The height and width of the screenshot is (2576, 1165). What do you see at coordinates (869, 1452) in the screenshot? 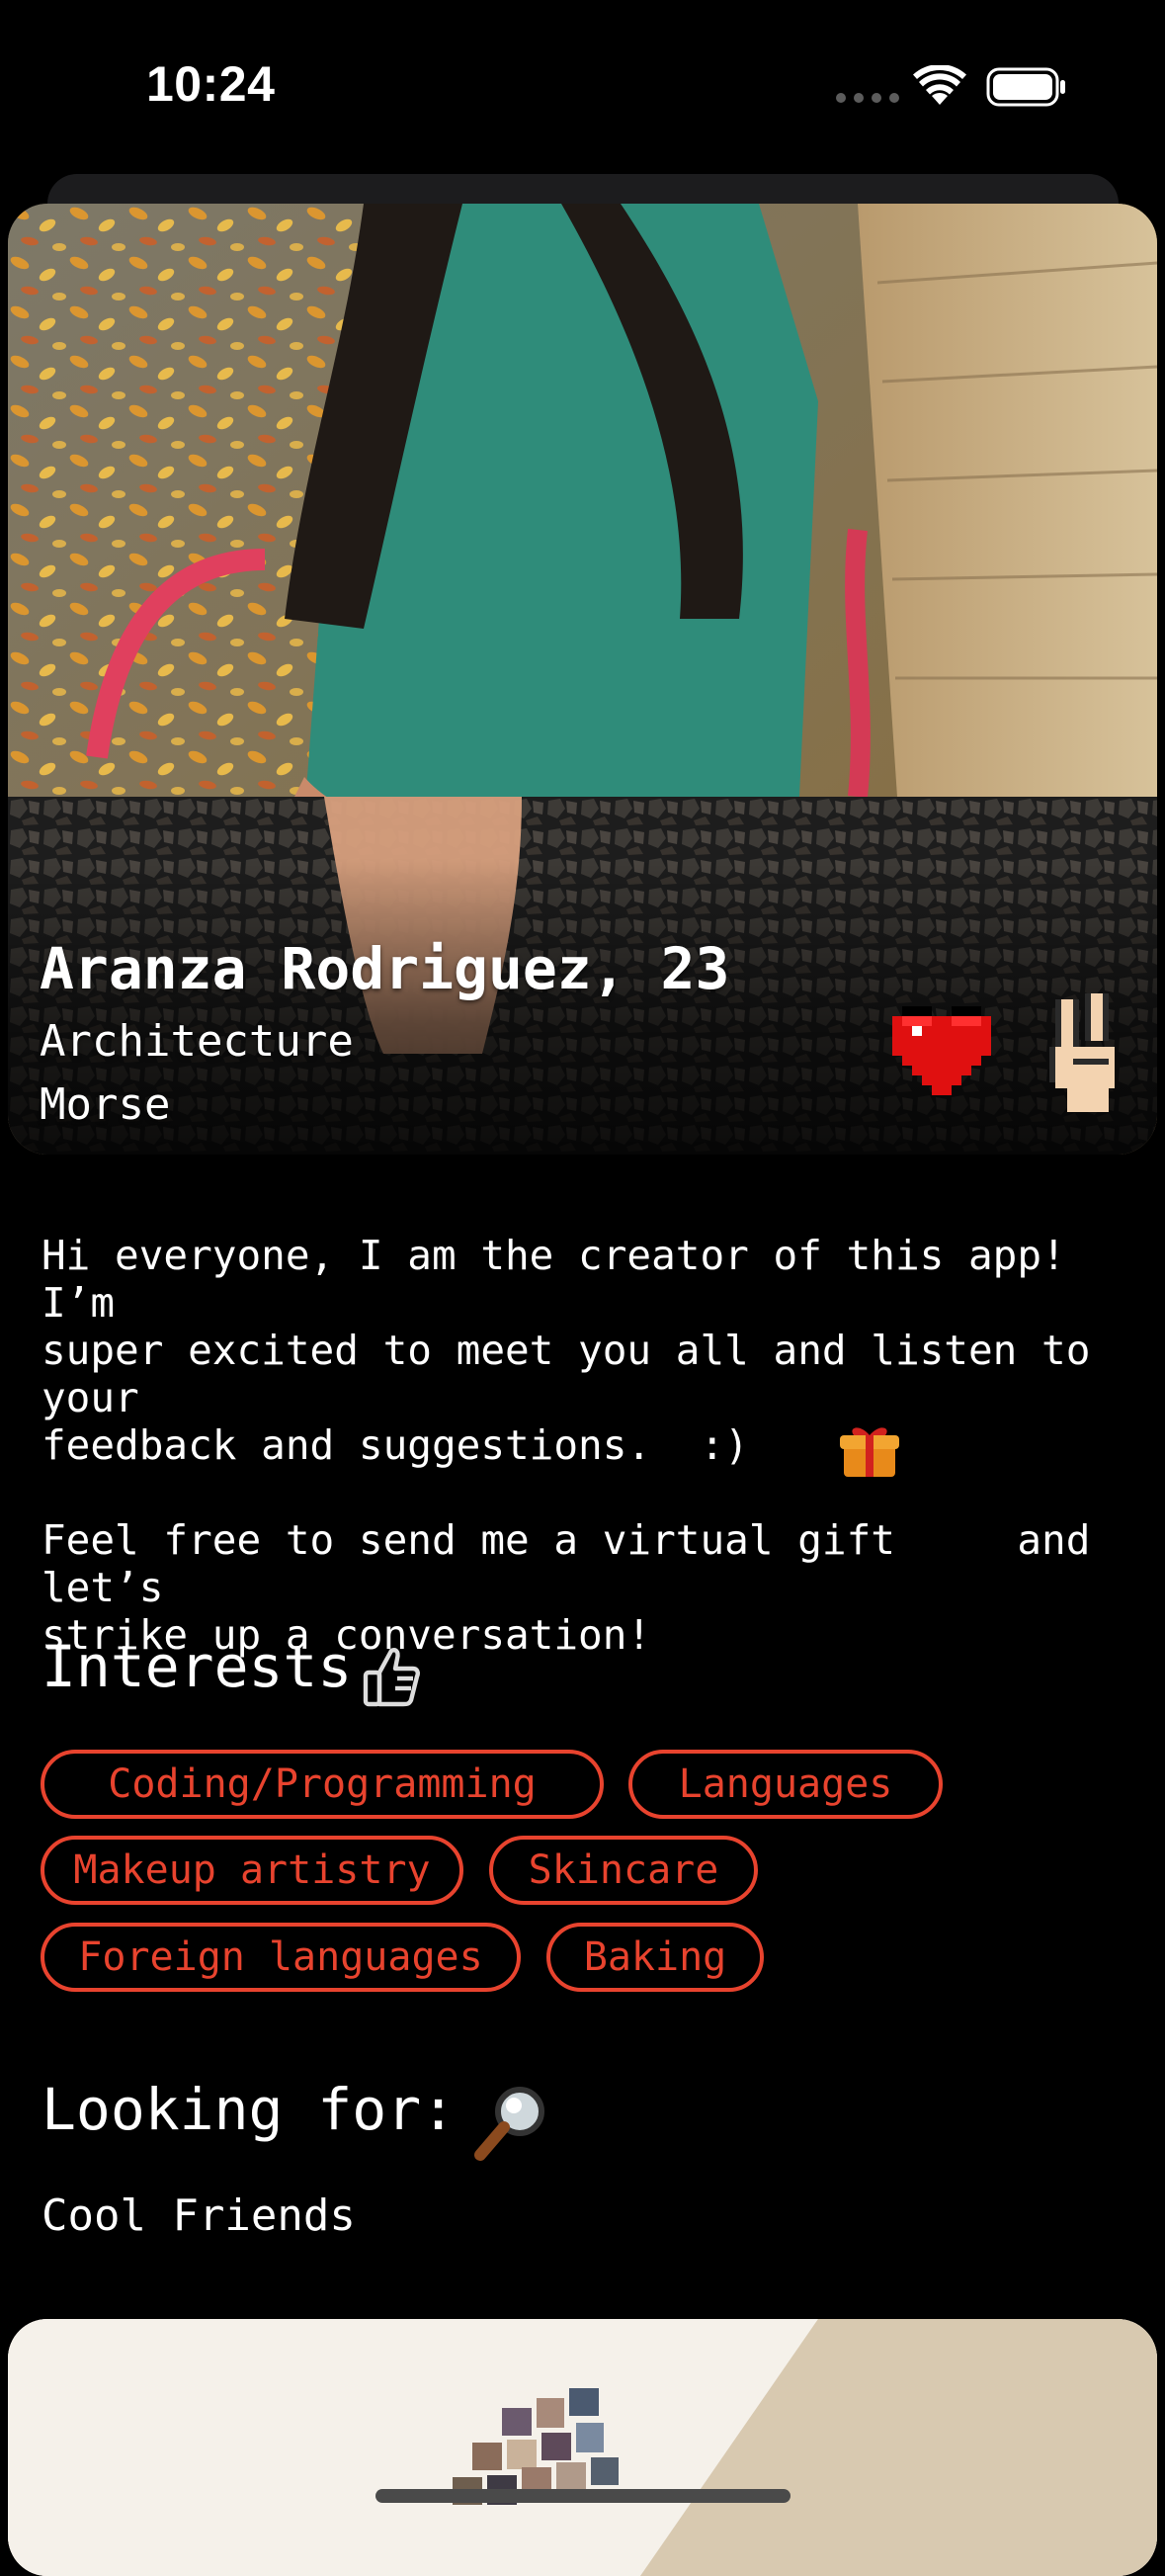
I see `gift-icon` at bounding box center [869, 1452].